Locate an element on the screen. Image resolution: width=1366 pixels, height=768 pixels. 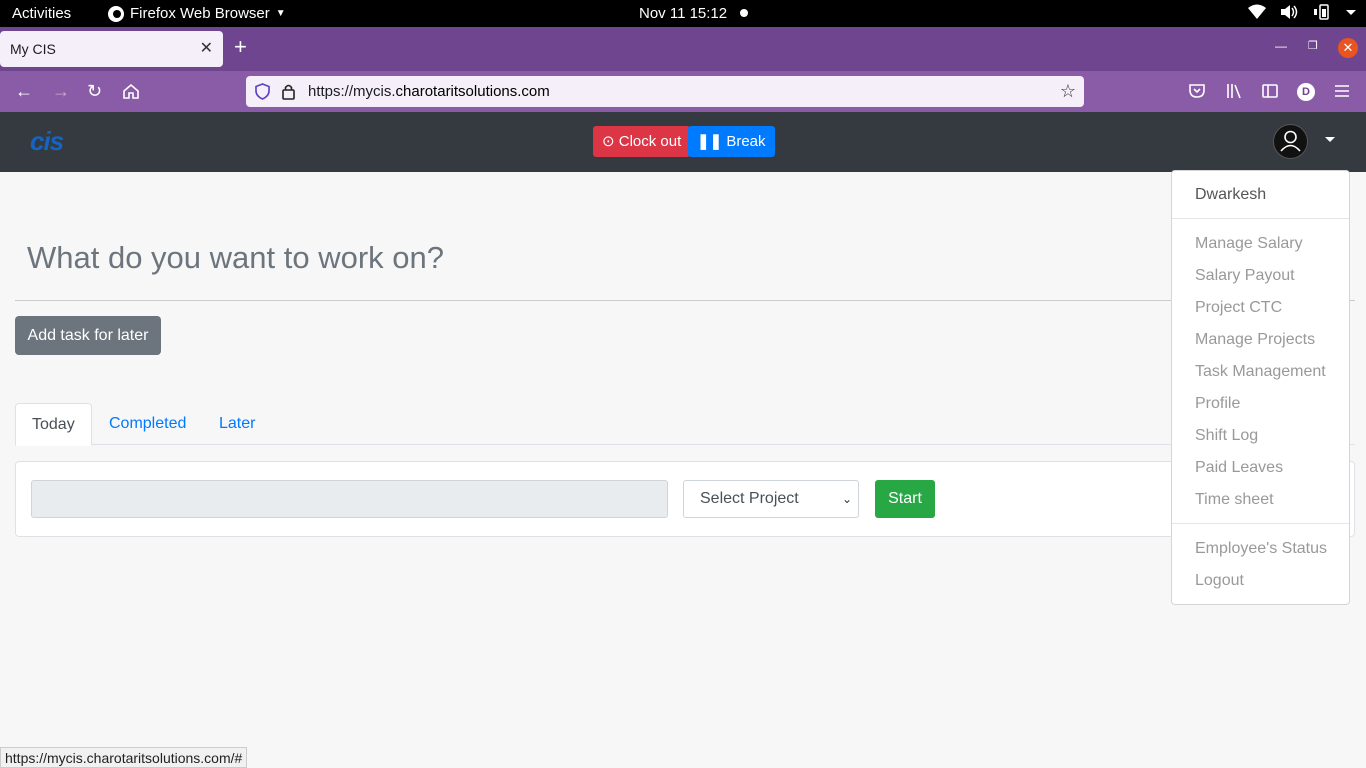
back-icon: ← is located at coordinates (24, 91).